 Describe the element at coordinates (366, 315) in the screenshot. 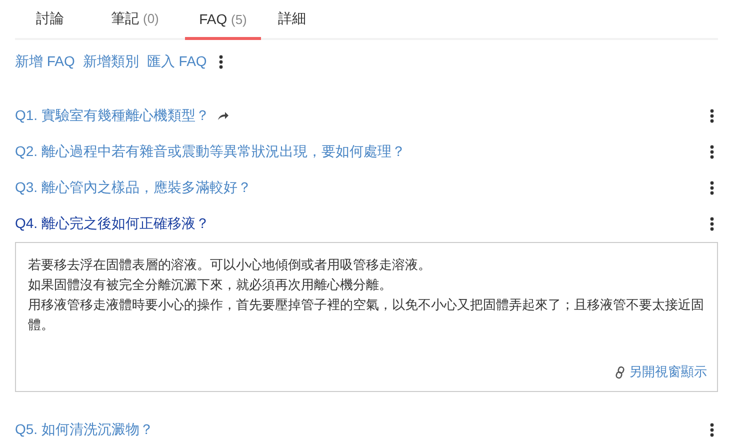

I see `answer-text: 用移液管移走液體時要小心的操作，首先要壓掉管子裡的空氣，以免不小心又把固體弄起來了；且移液管不要太接近固體。` at that location.